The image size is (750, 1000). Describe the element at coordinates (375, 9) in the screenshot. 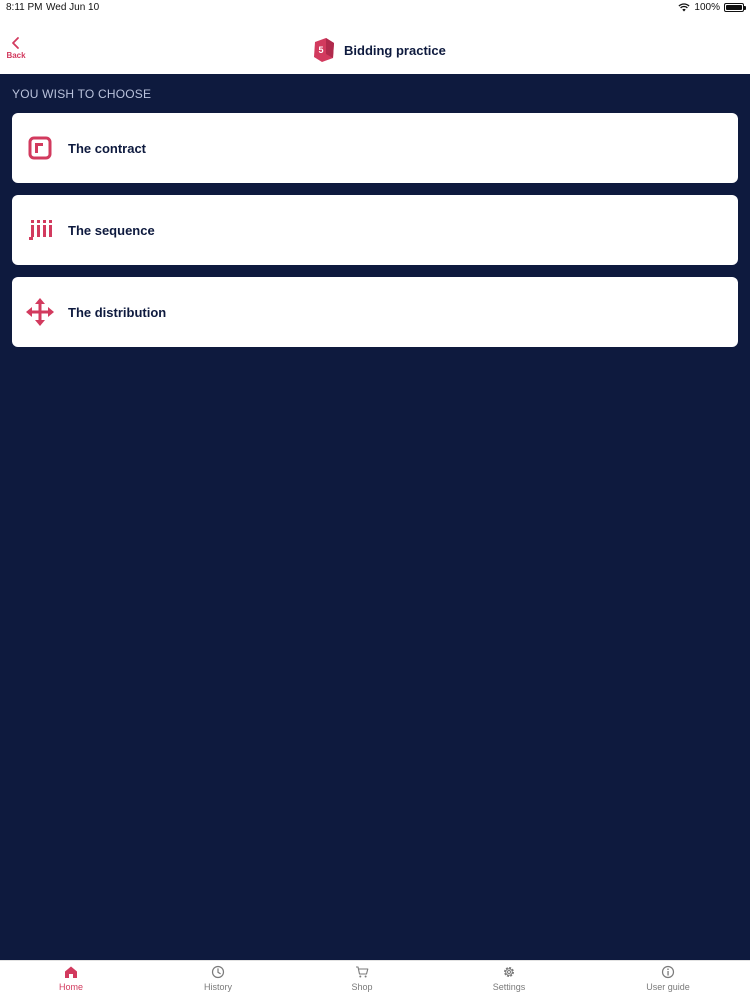

I see `status-bar: 8:11 PM Wed Jun 10 100%` at that location.